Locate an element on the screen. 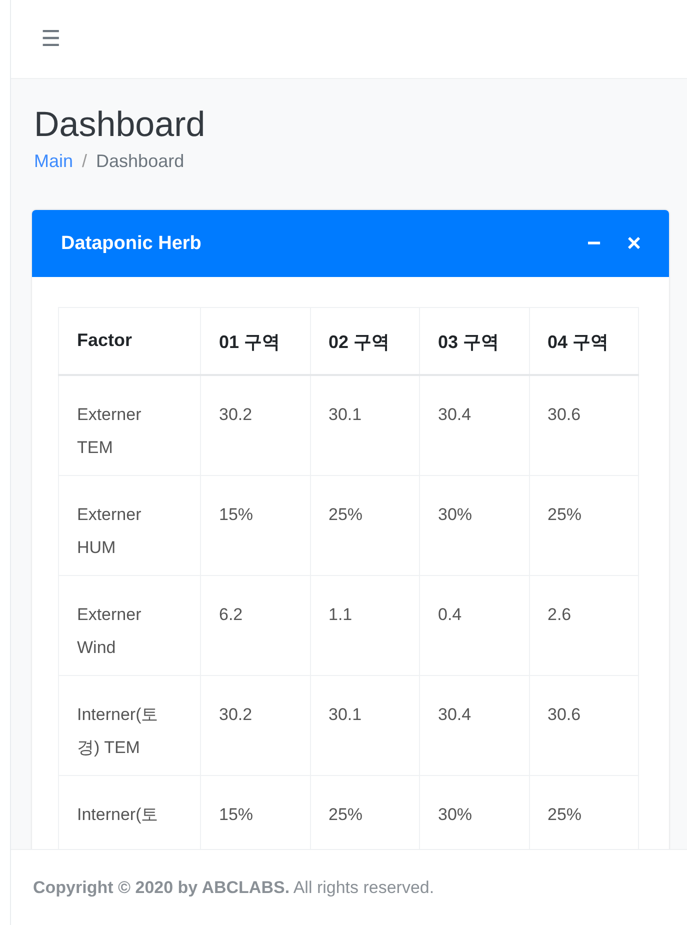  table-cell: 0.4 is located at coordinates (450, 614).